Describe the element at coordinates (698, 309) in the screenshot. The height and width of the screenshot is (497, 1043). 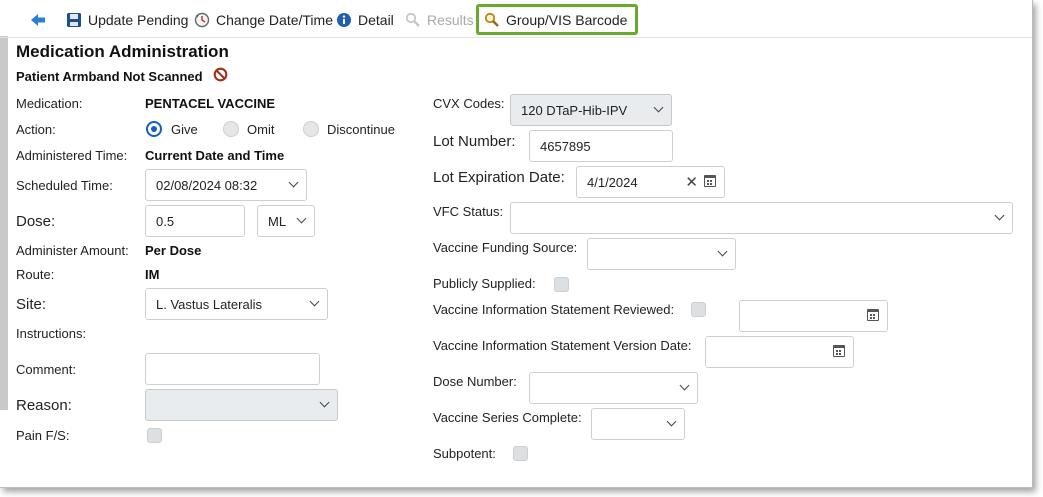
I see `vis-reviewed-checkbox` at that location.